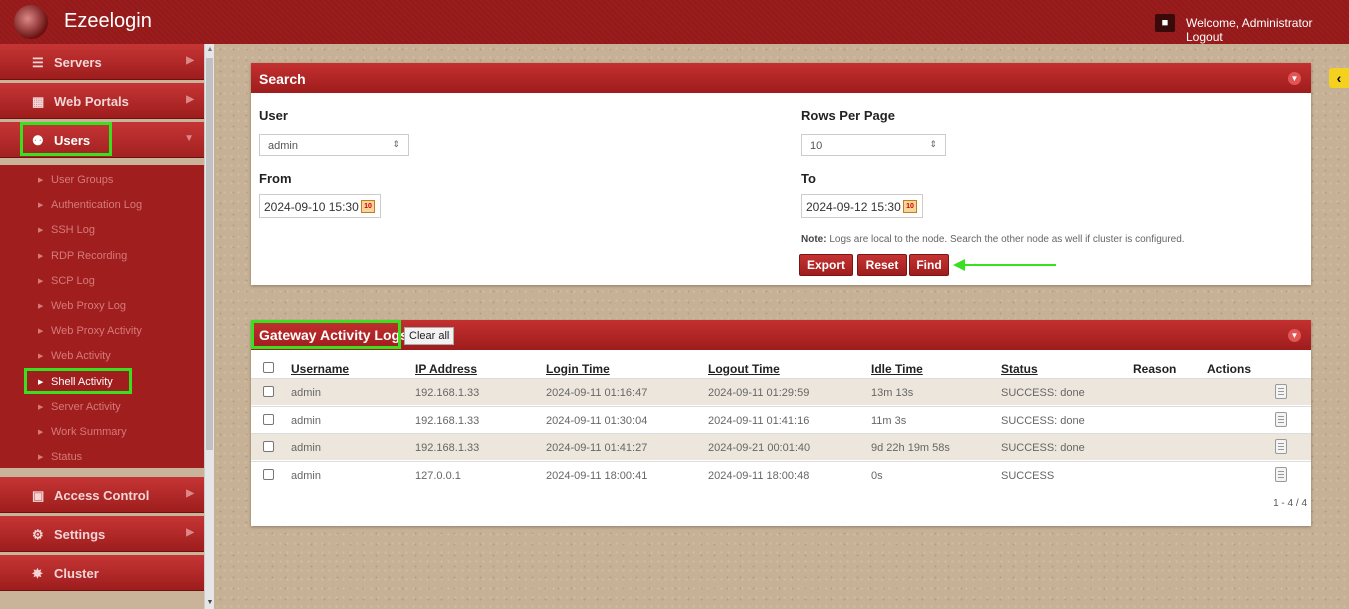 Image resolution: width=1349 pixels, height=609 pixels. Describe the element at coordinates (826, 265) in the screenshot. I see `export-button: Export` at that location.